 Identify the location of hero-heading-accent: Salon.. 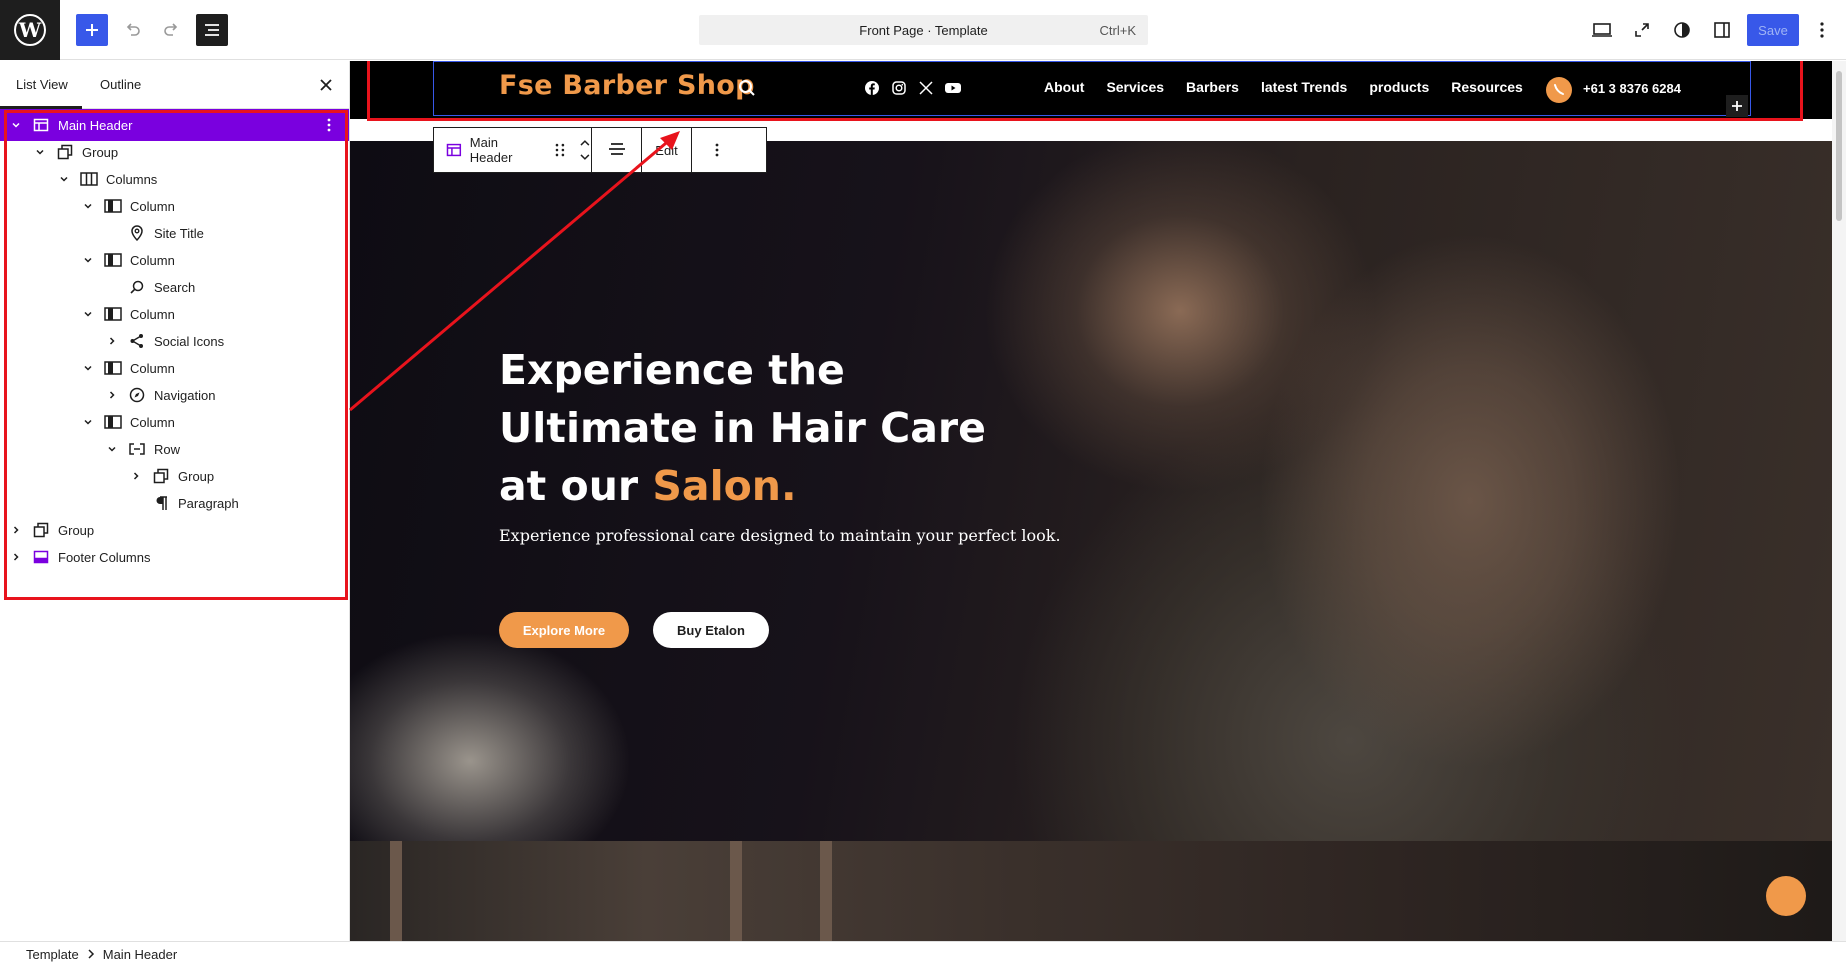
(724, 486).